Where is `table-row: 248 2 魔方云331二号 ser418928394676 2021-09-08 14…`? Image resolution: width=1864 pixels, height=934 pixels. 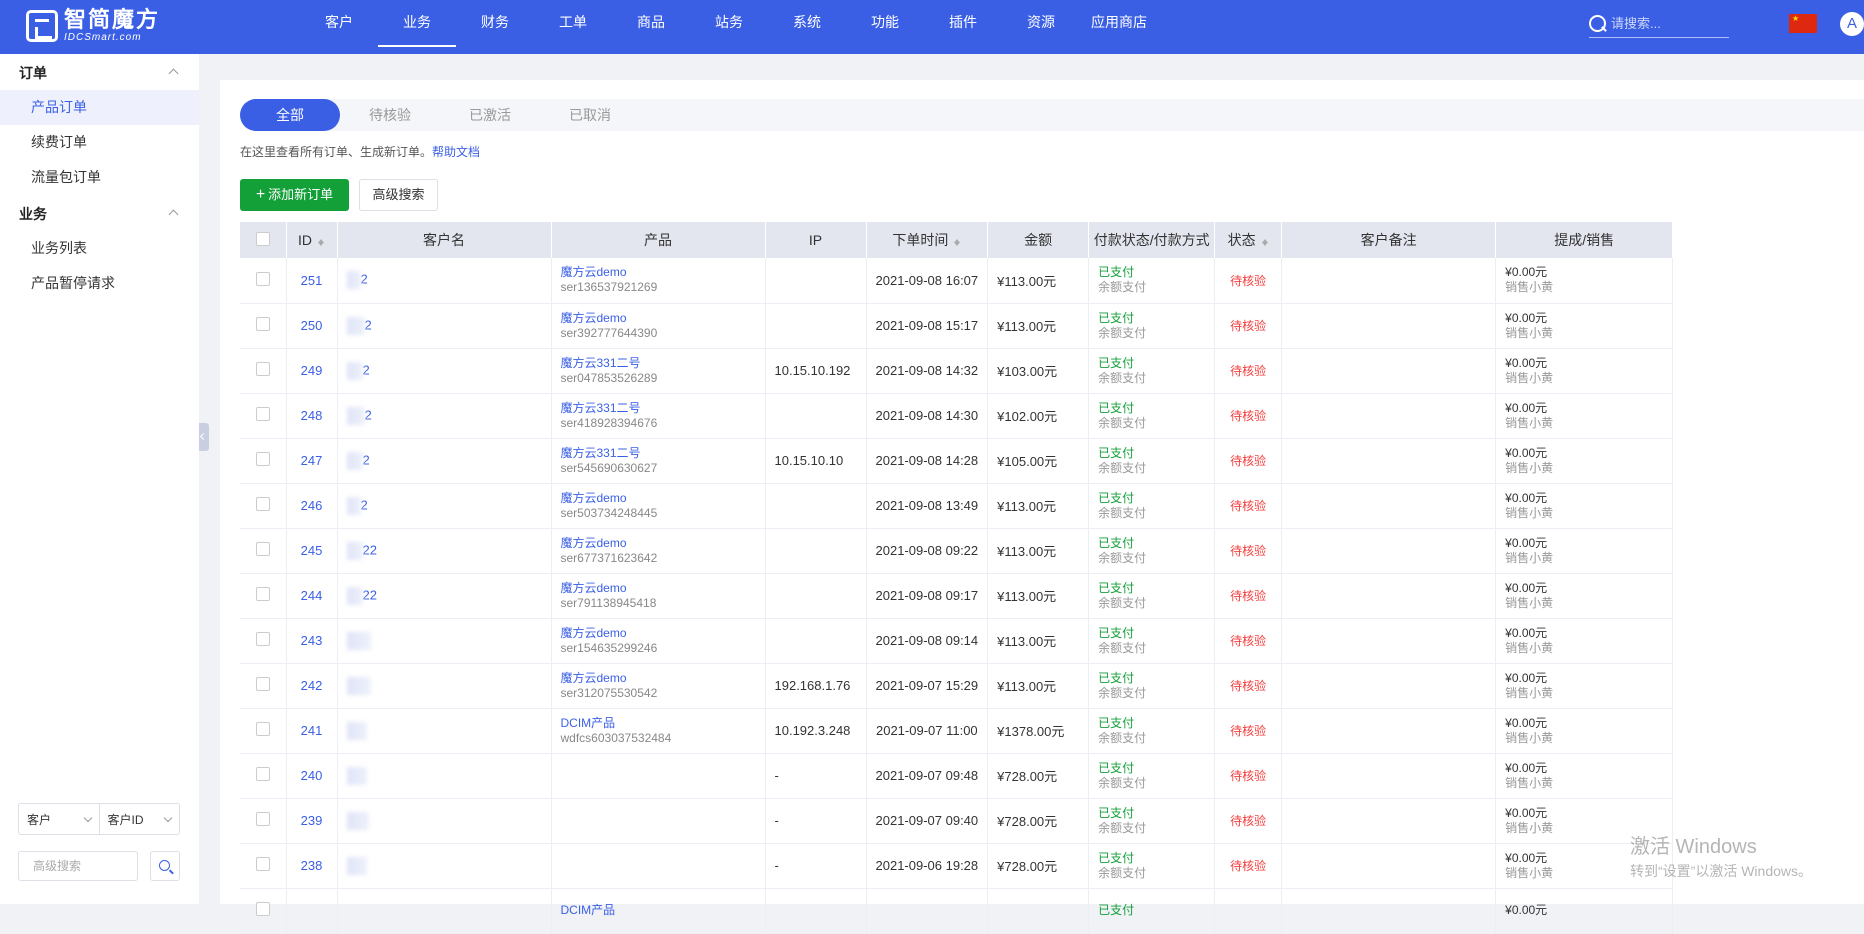 table-row: 248 2 魔方云331二号 ser418928394676 2021-09-08 14… is located at coordinates (957, 416).